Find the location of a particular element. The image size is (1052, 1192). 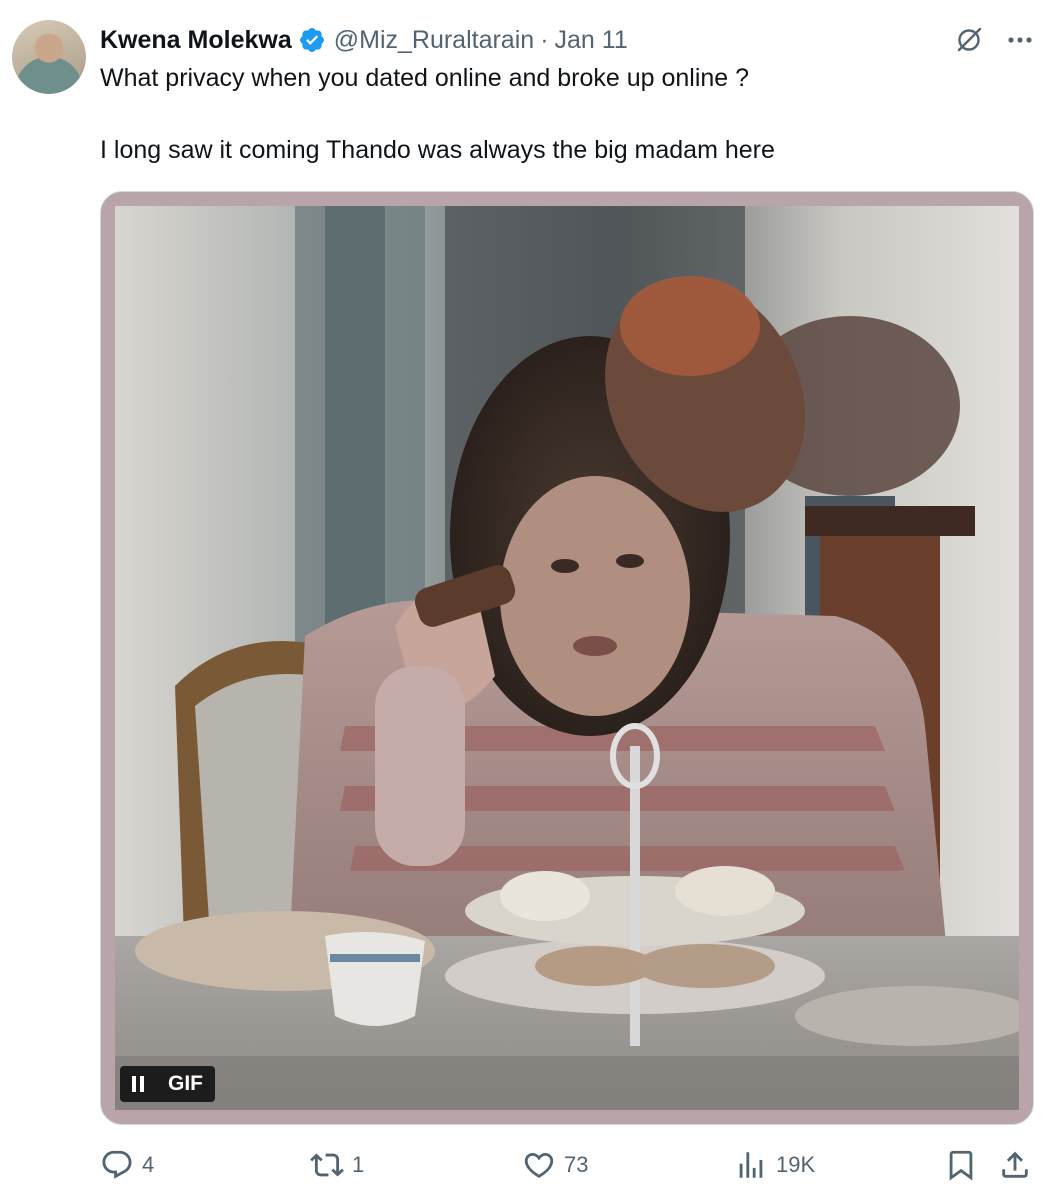

like-count: 73 is located at coordinates (576, 1164).